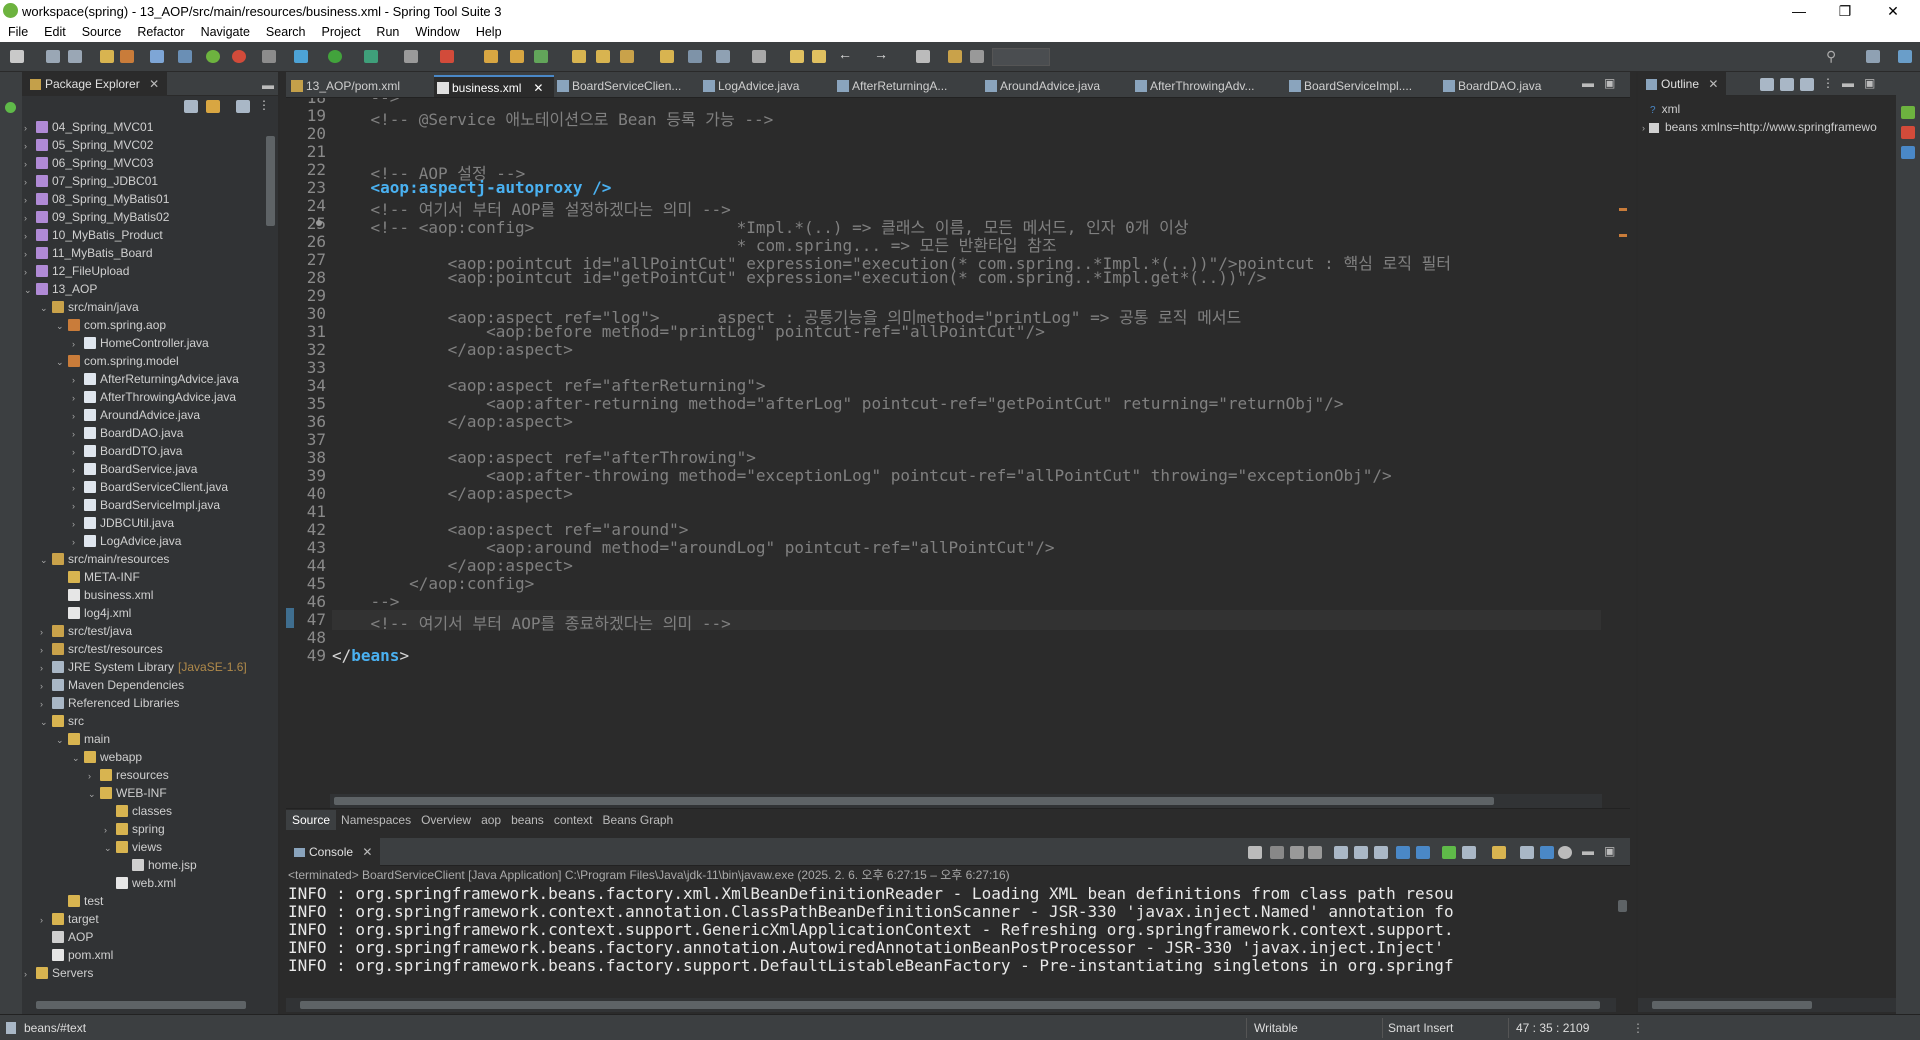 The height and width of the screenshot is (1040, 1920). What do you see at coordinates (1622, 906) in the screenshot?
I see `console-scroll-thumb` at bounding box center [1622, 906].